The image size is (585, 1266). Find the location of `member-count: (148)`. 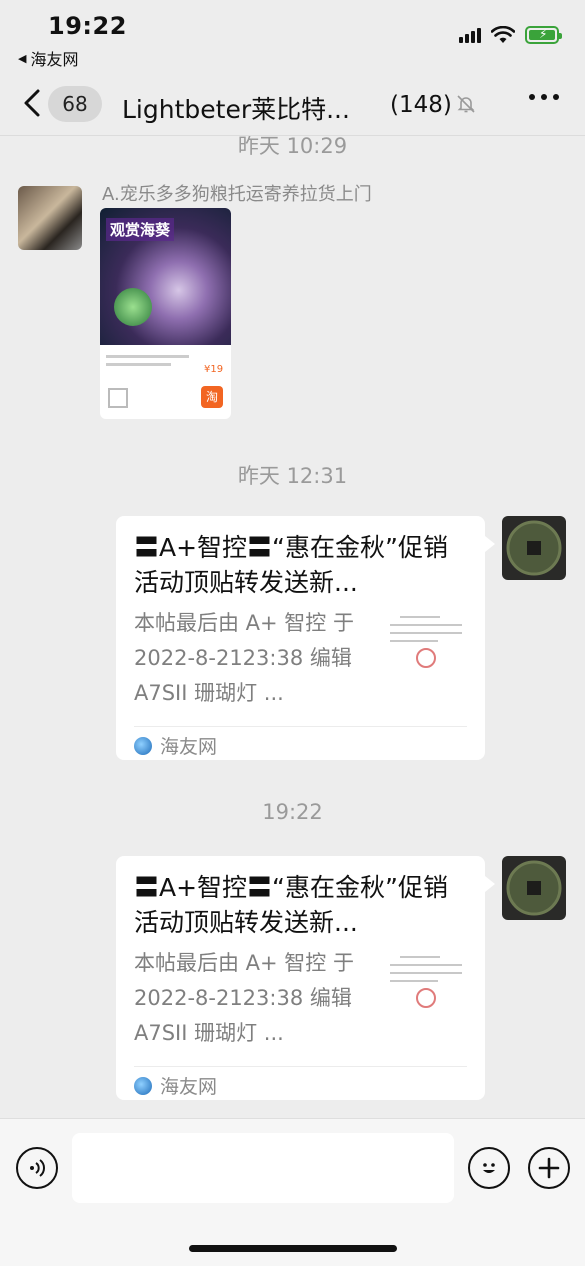

member-count: (148) is located at coordinates (421, 105).